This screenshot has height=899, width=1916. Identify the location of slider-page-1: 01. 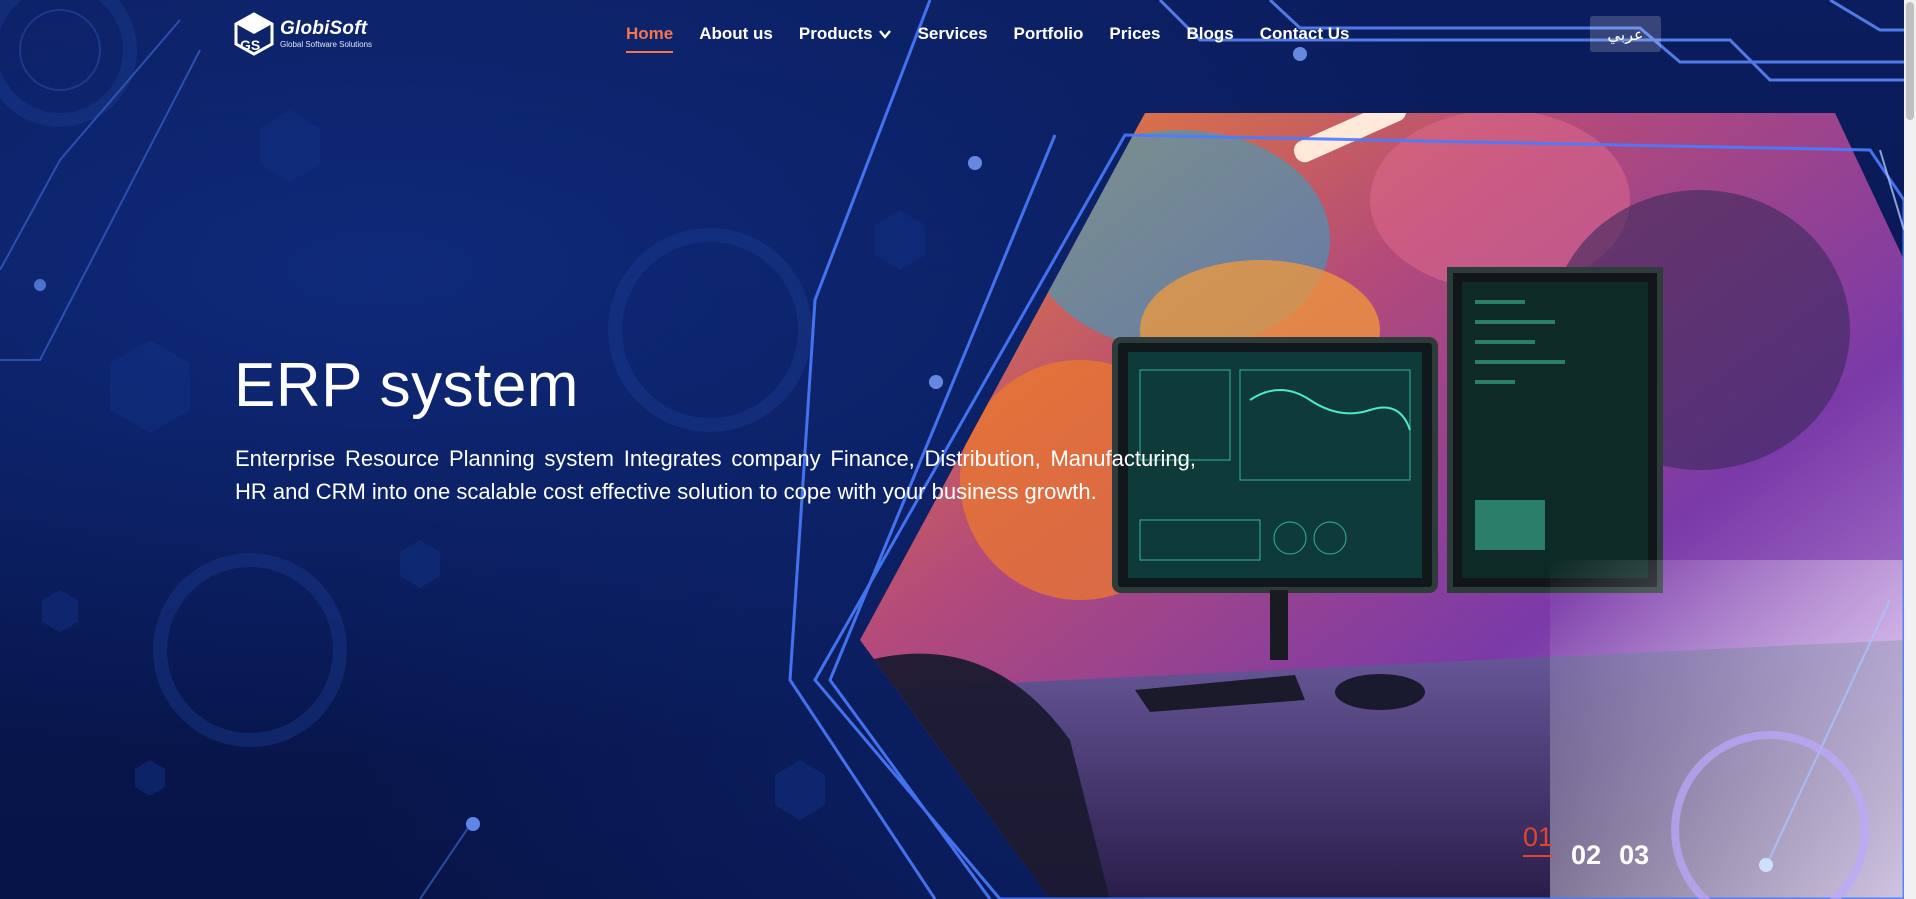
(1538, 839).